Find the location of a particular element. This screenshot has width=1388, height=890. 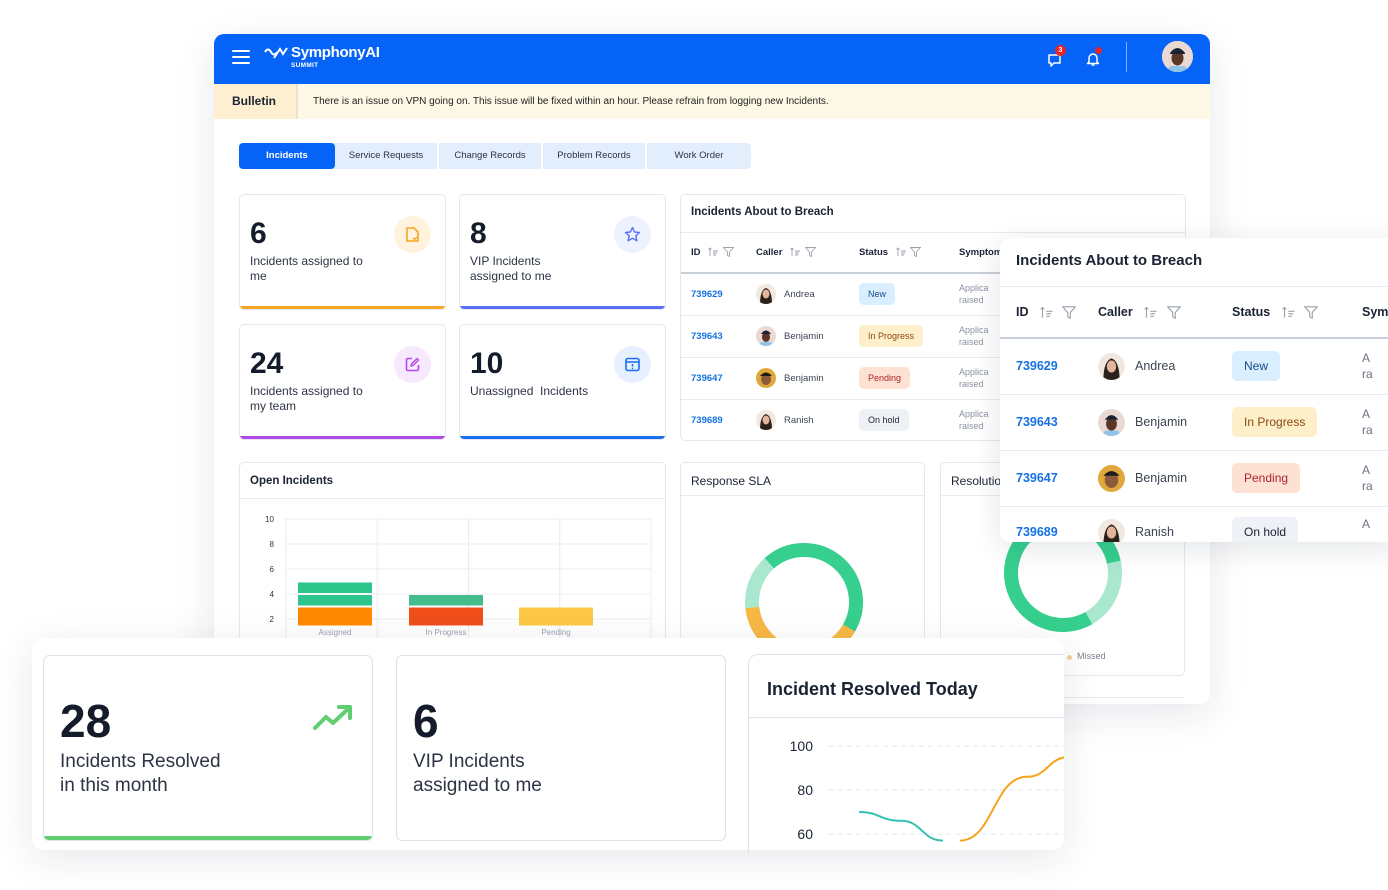

line-series is located at coordinates (1011, 799).